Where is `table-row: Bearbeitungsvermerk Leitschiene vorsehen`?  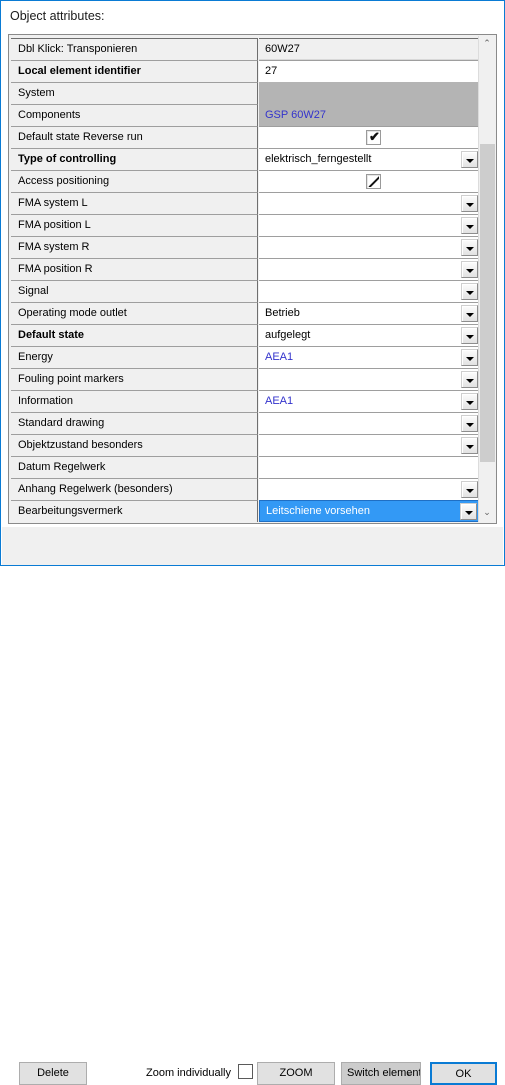 table-row: Bearbeitungsvermerk Leitschiene vorsehen is located at coordinates (245, 511).